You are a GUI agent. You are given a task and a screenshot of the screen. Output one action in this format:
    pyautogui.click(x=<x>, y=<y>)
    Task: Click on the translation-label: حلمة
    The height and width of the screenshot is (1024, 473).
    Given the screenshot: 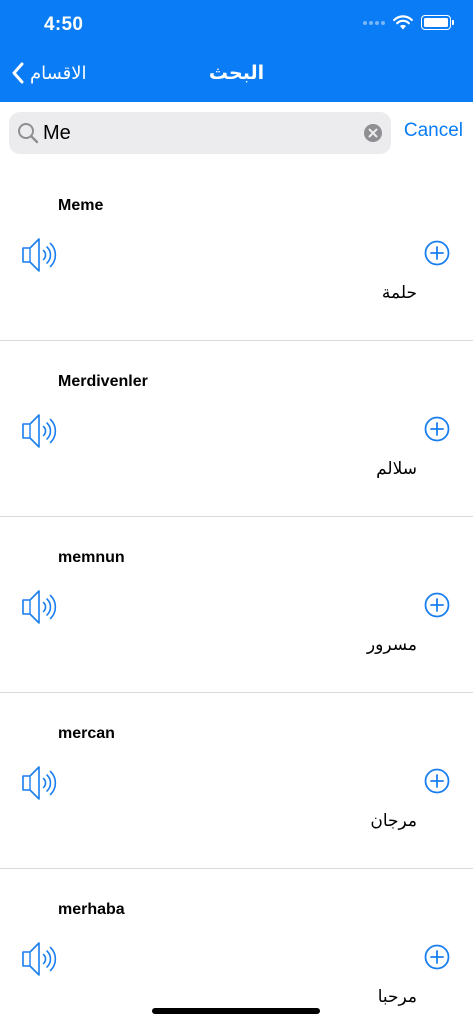 What is the action you would take?
    pyautogui.click(x=399, y=293)
    